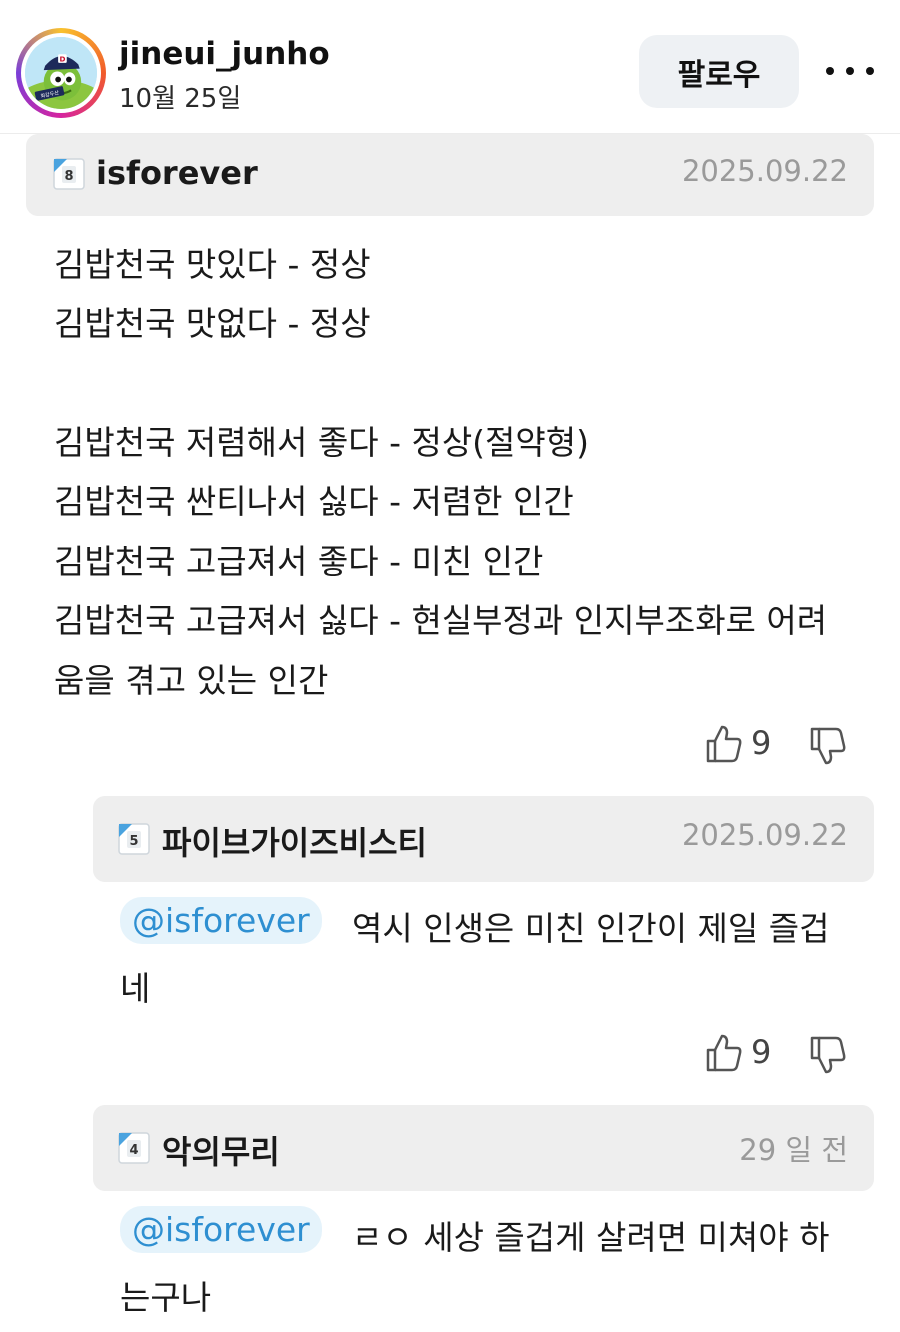 The height and width of the screenshot is (1332, 900). Describe the element at coordinates (177, 173) in the screenshot. I see `comment-author: isforever` at that location.